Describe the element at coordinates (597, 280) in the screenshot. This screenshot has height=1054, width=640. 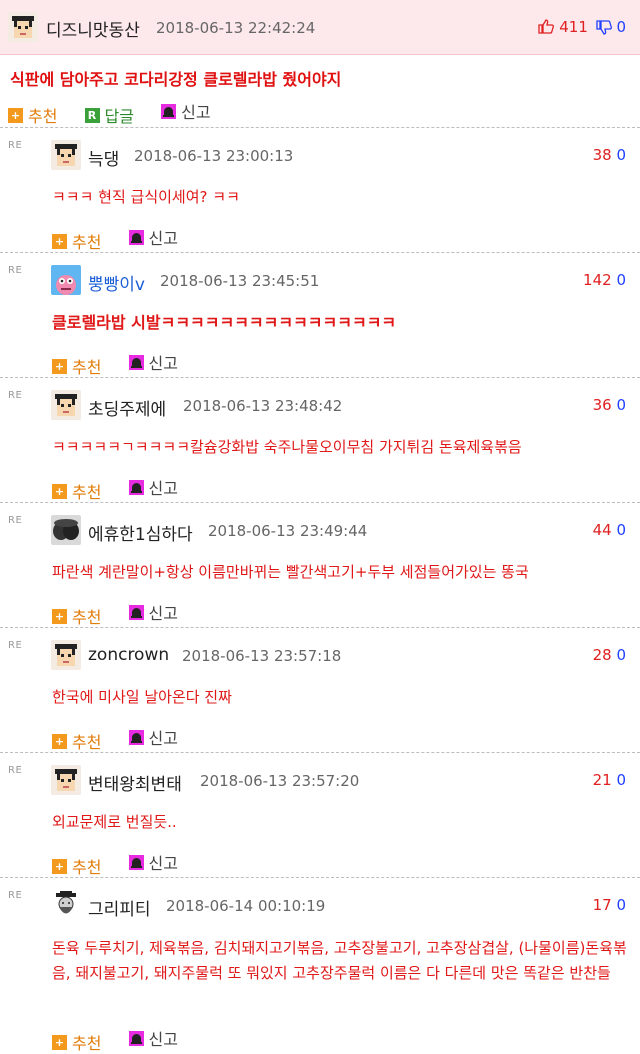
I see `up-vote-count: 142` at that location.